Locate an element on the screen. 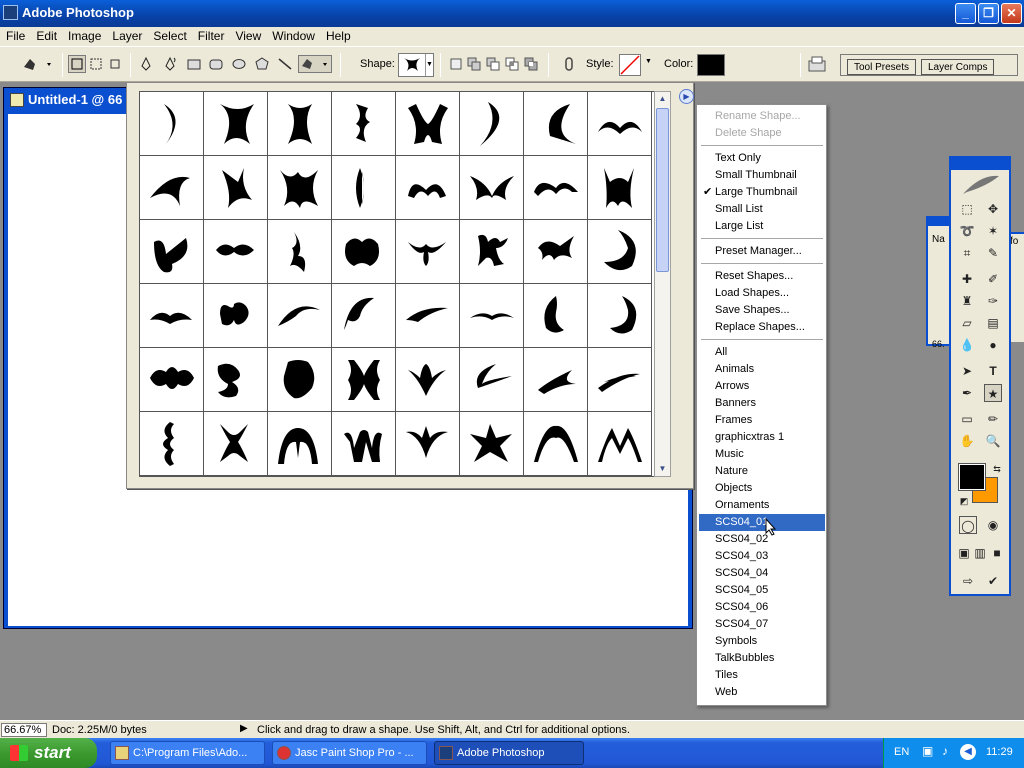 This screenshot has width=1024, height=768. tool-preset-picker is located at coordinates (37, 63).